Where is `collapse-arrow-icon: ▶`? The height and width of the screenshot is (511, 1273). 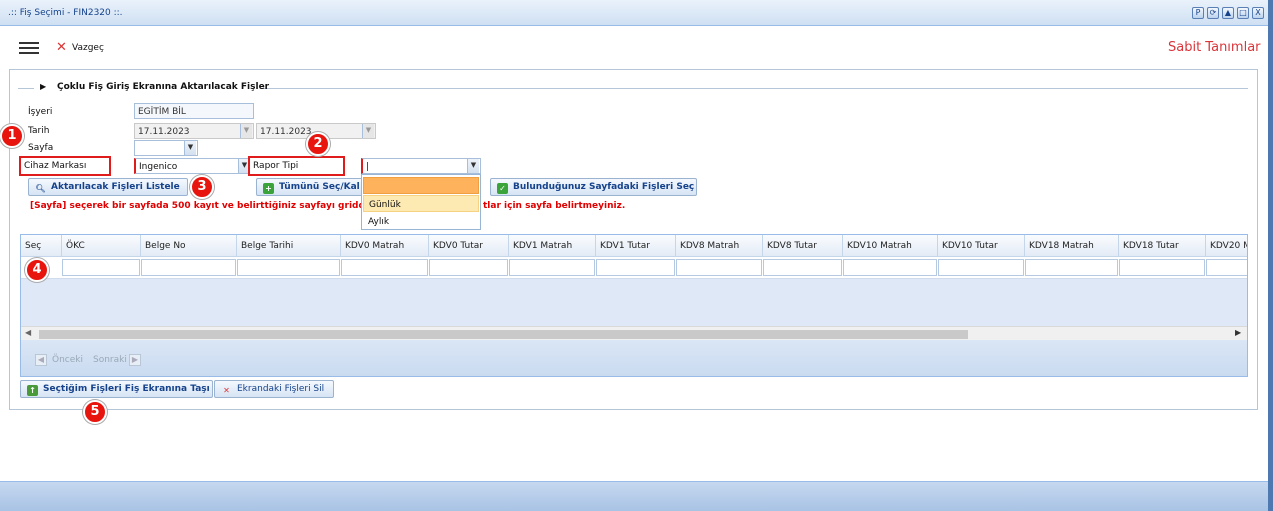 collapse-arrow-icon: ▶ is located at coordinates (43, 86).